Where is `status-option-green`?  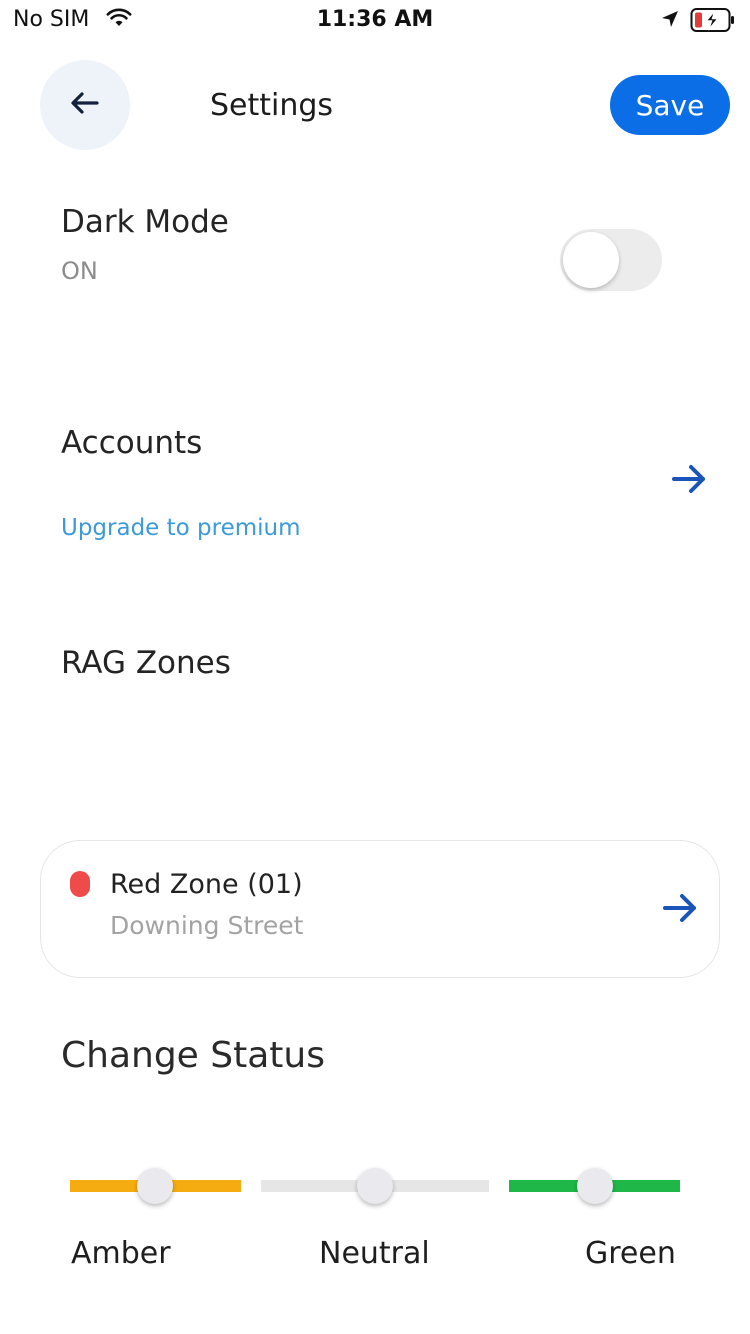 status-option-green is located at coordinates (594, 1186).